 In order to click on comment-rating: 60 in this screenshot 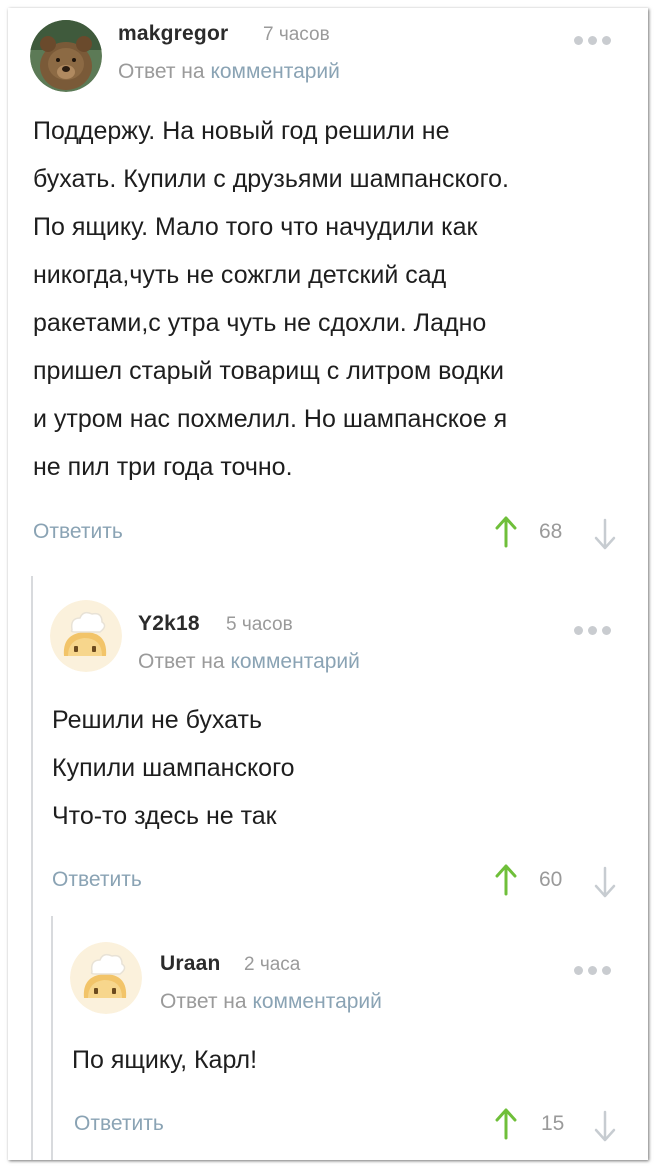, I will do `click(551, 879)`.